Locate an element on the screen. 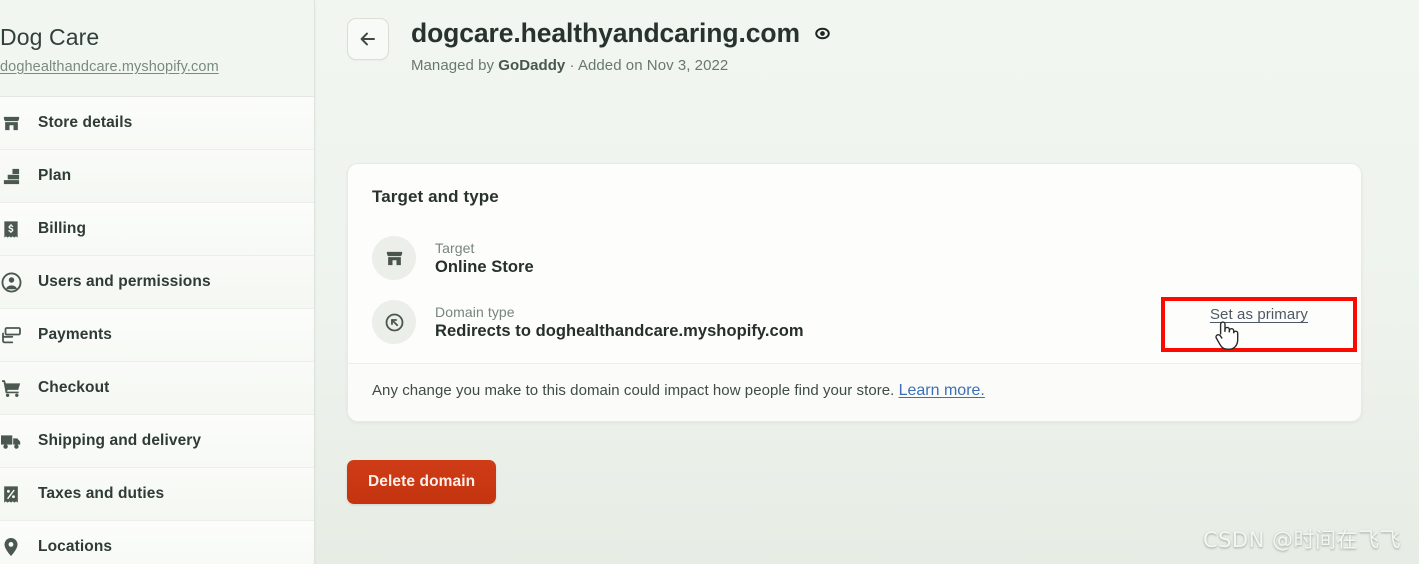 This screenshot has height=564, width=1419. sidebar-item-label: Payments is located at coordinates (75, 334).